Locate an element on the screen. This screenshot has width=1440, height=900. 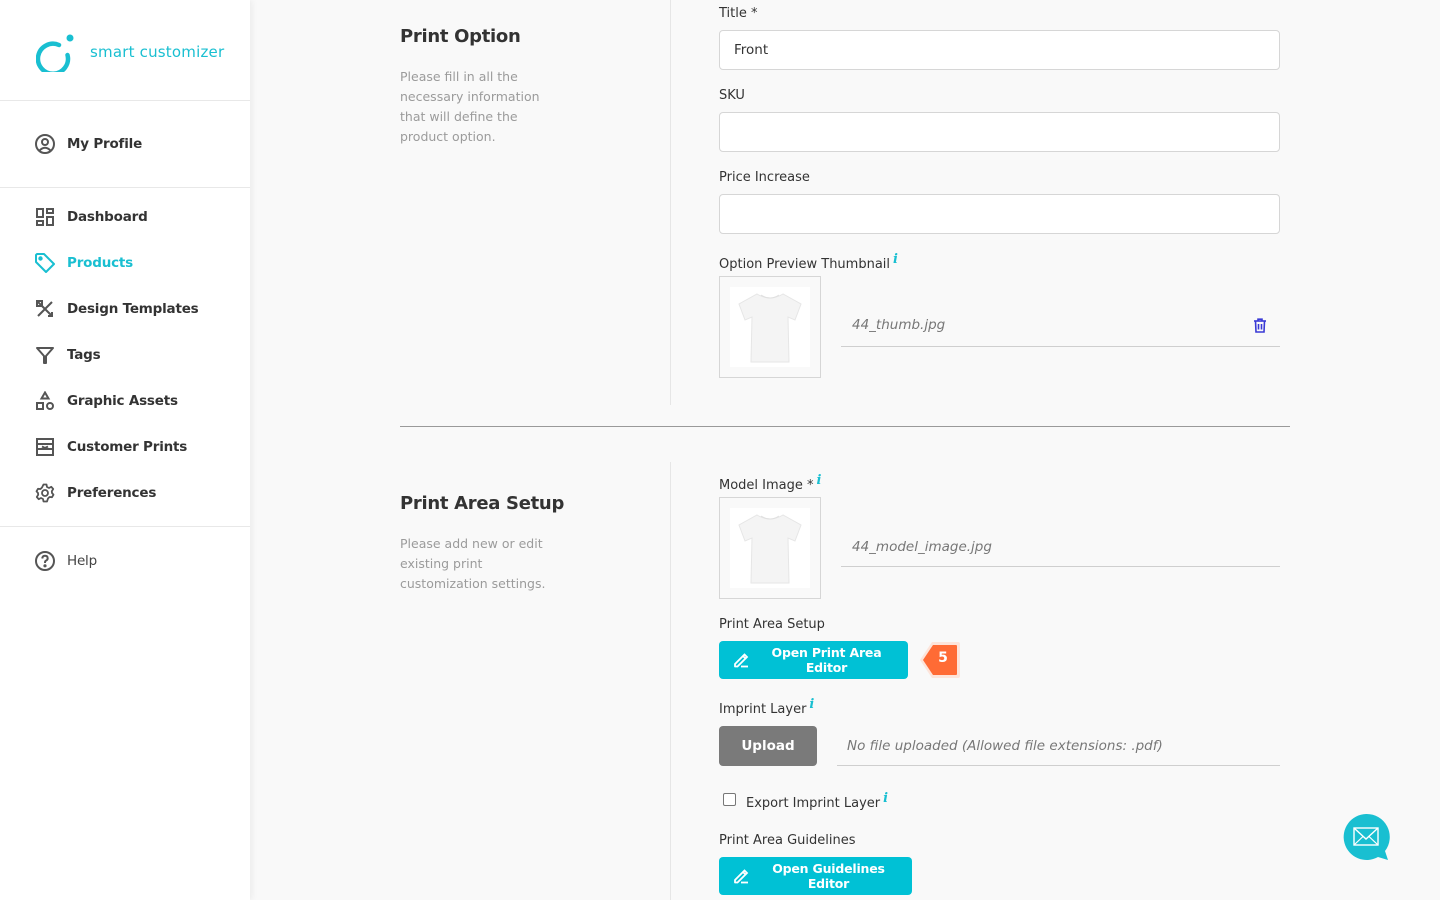
title-input is located at coordinates (999, 50).